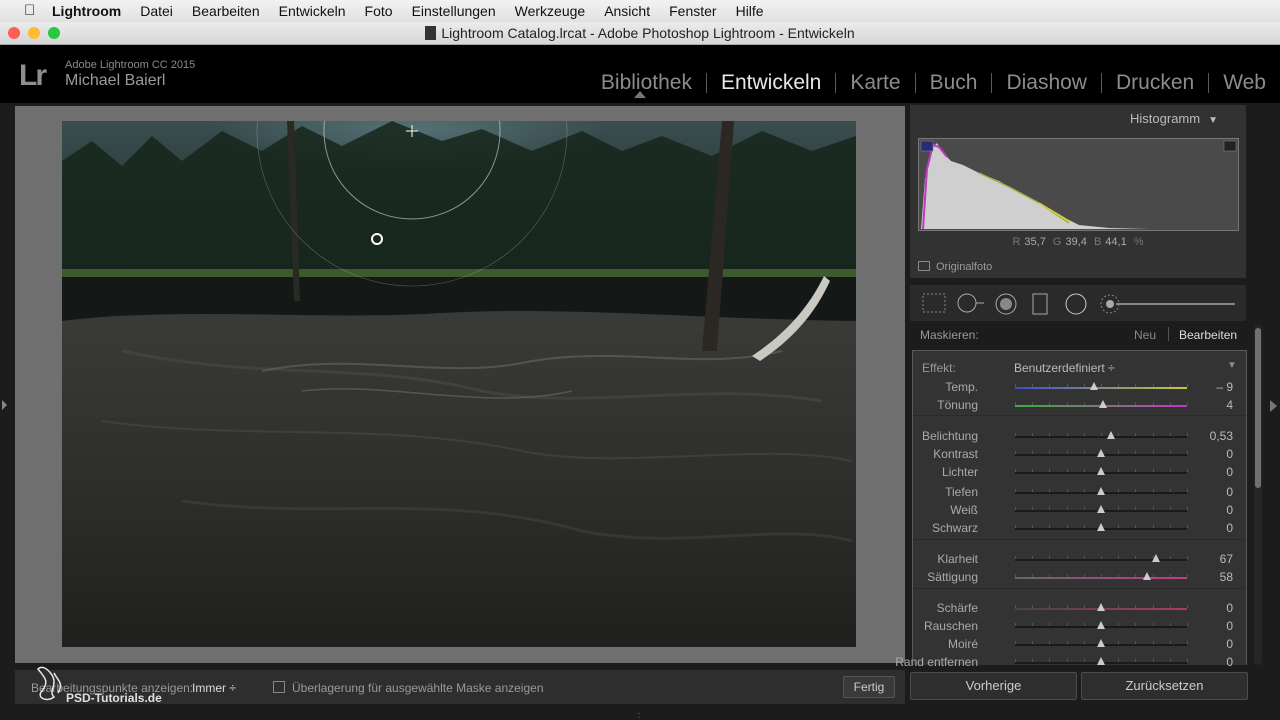 This screenshot has width=1280, height=720. I want to click on bottom-panel-toggle-icon: ⋮, so click(639, 716).